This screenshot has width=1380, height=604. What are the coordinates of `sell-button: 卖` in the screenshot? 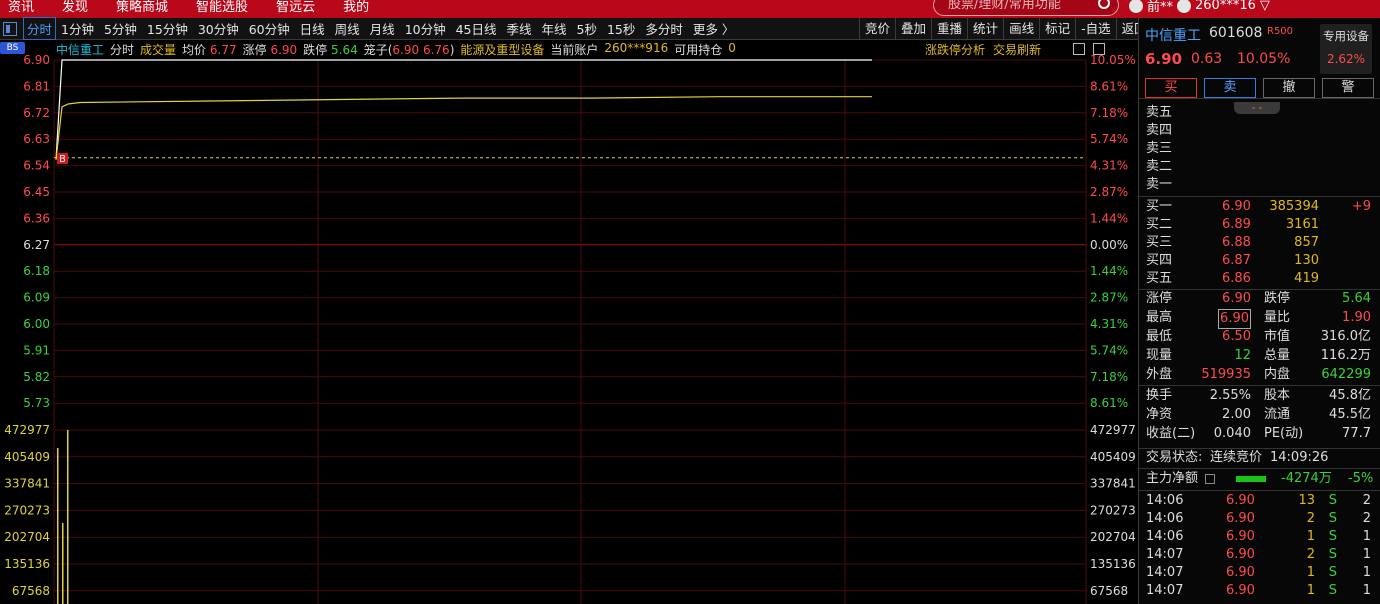 It's located at (1230, 88).